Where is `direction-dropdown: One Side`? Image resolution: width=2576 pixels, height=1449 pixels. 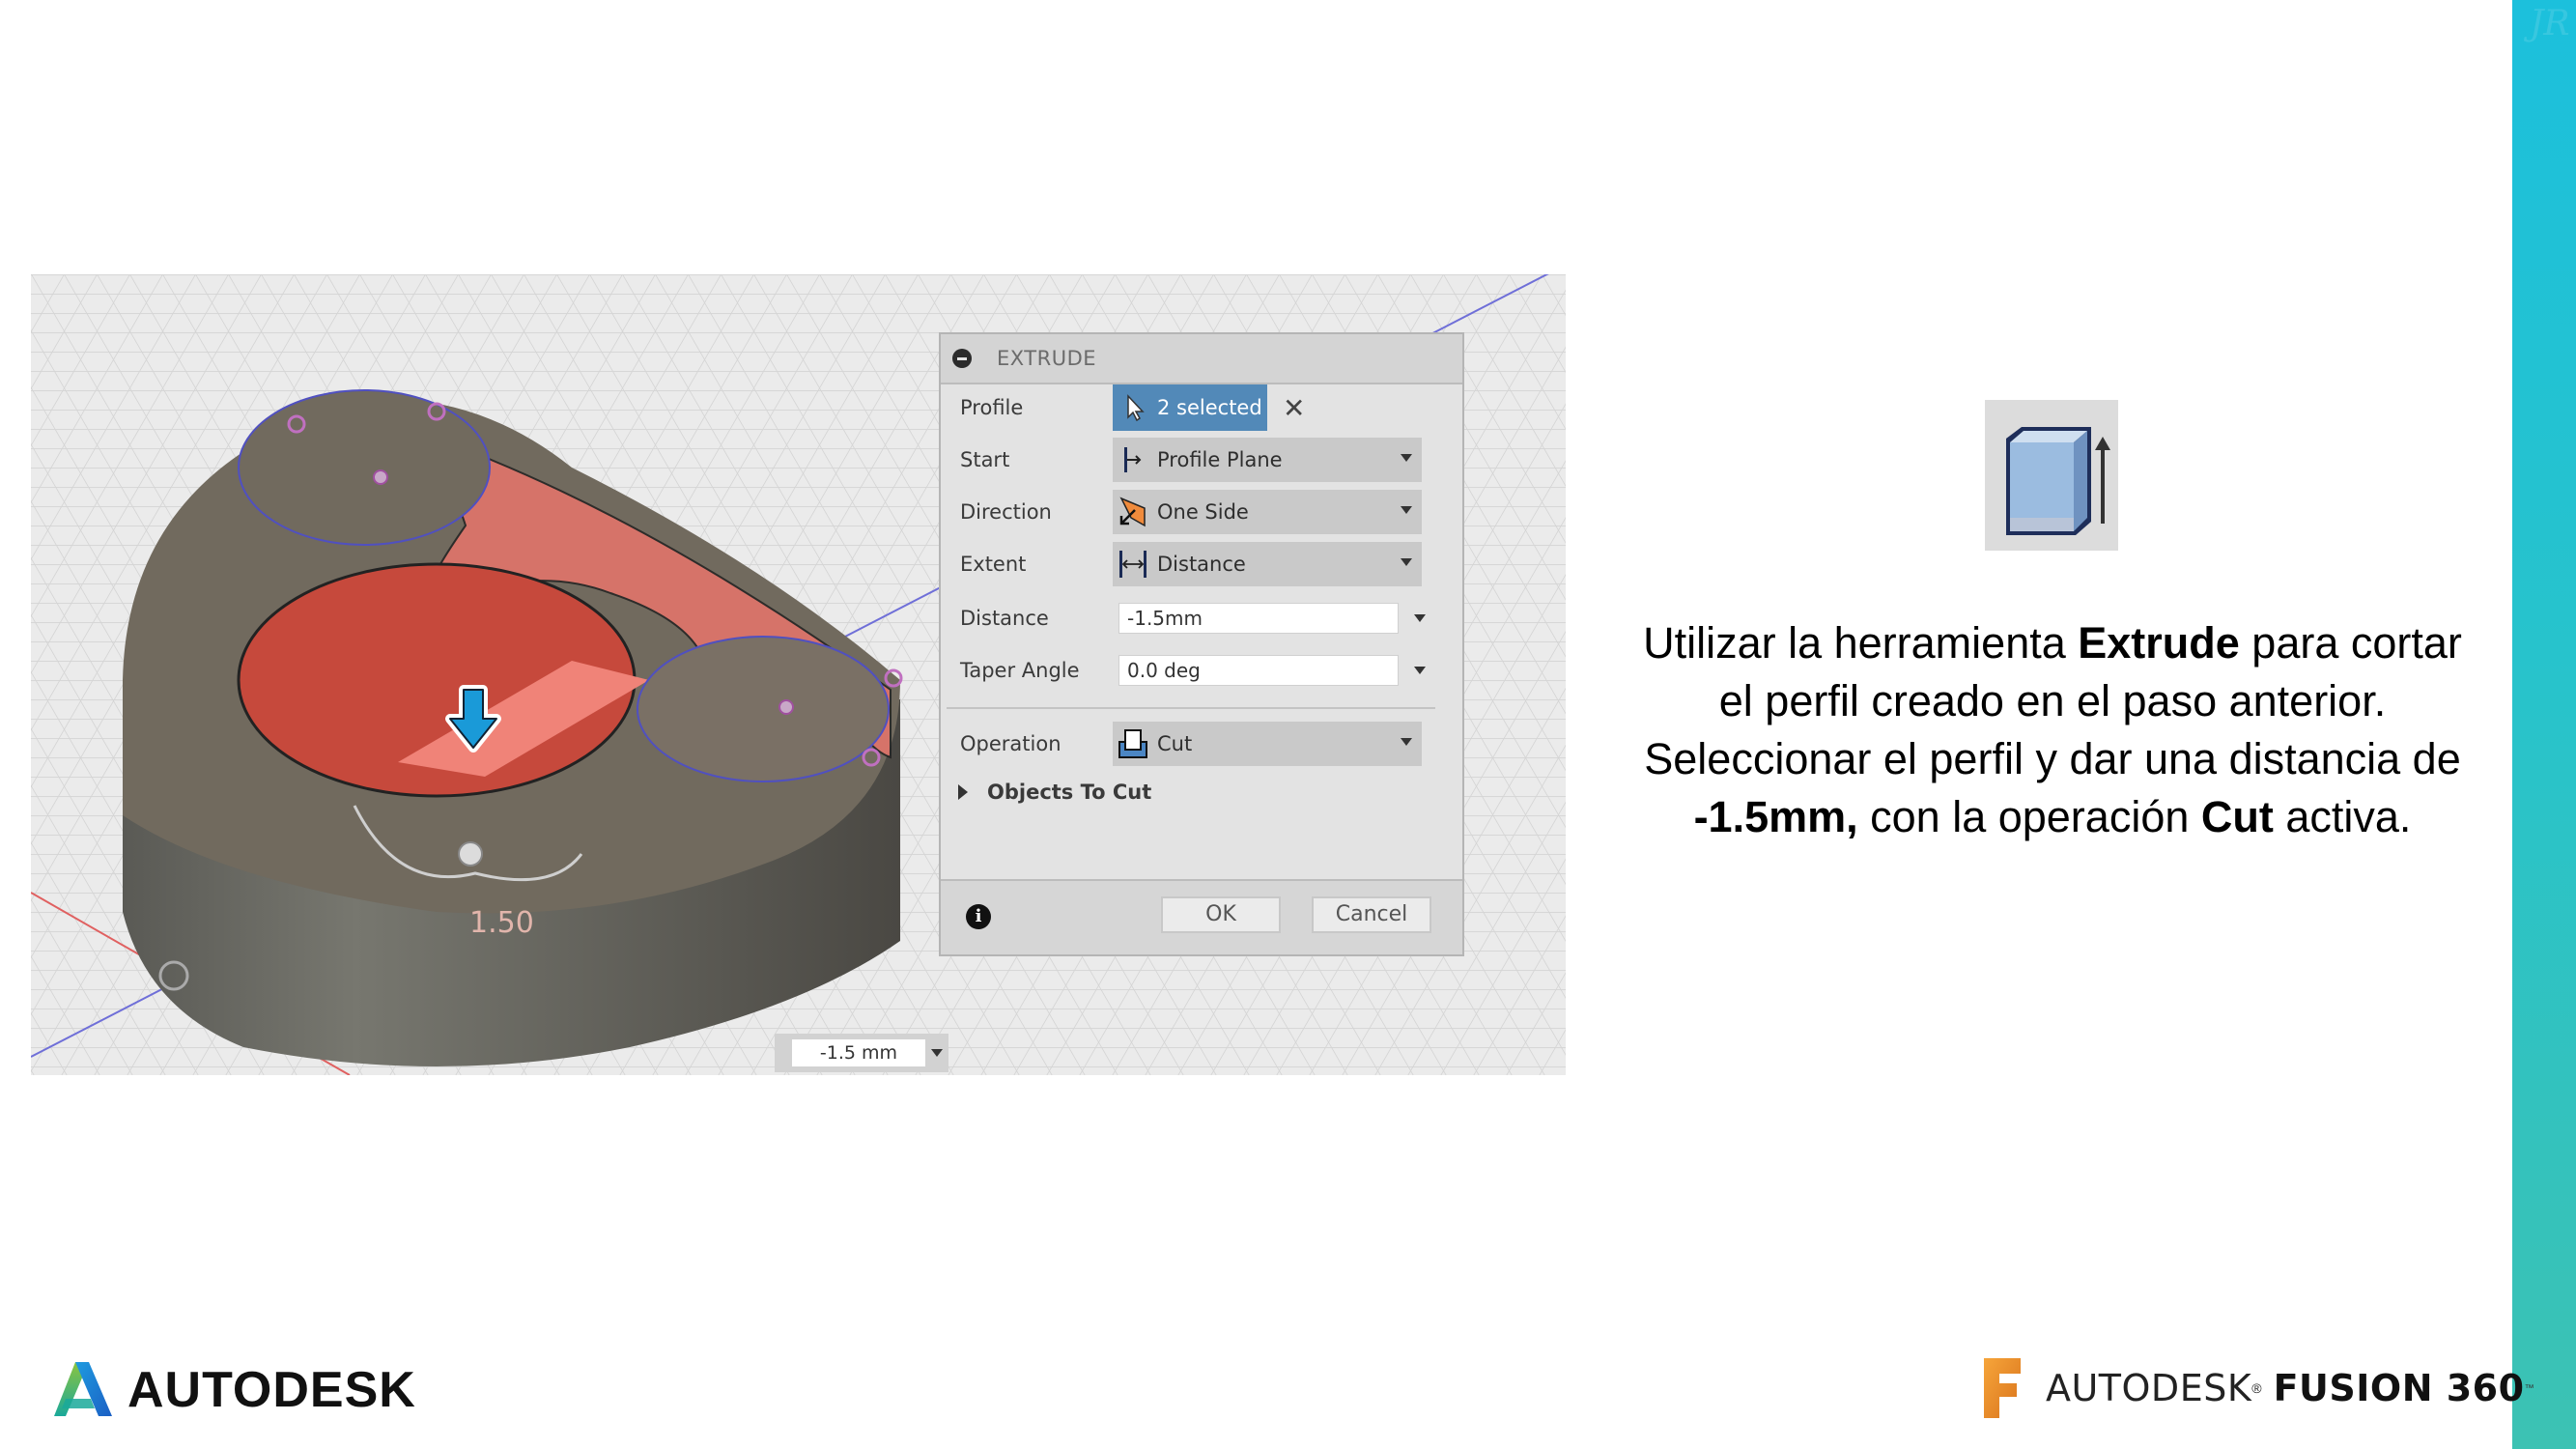 direction-dropdown: One Side is located at coordinates (1267, 512).